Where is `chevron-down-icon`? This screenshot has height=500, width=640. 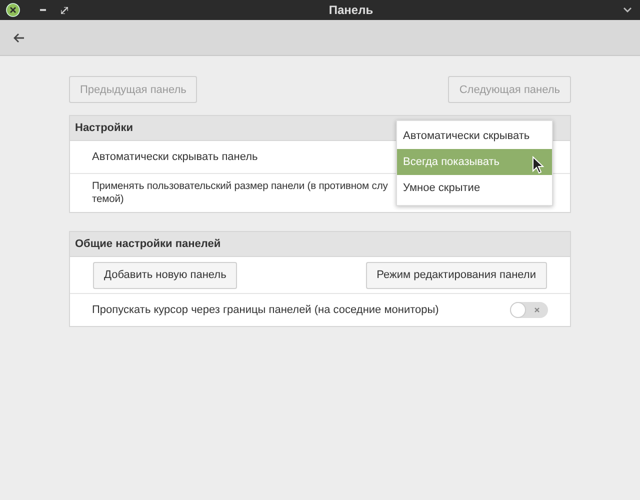
chevron-down-icon is located at coordinates (627, 10).